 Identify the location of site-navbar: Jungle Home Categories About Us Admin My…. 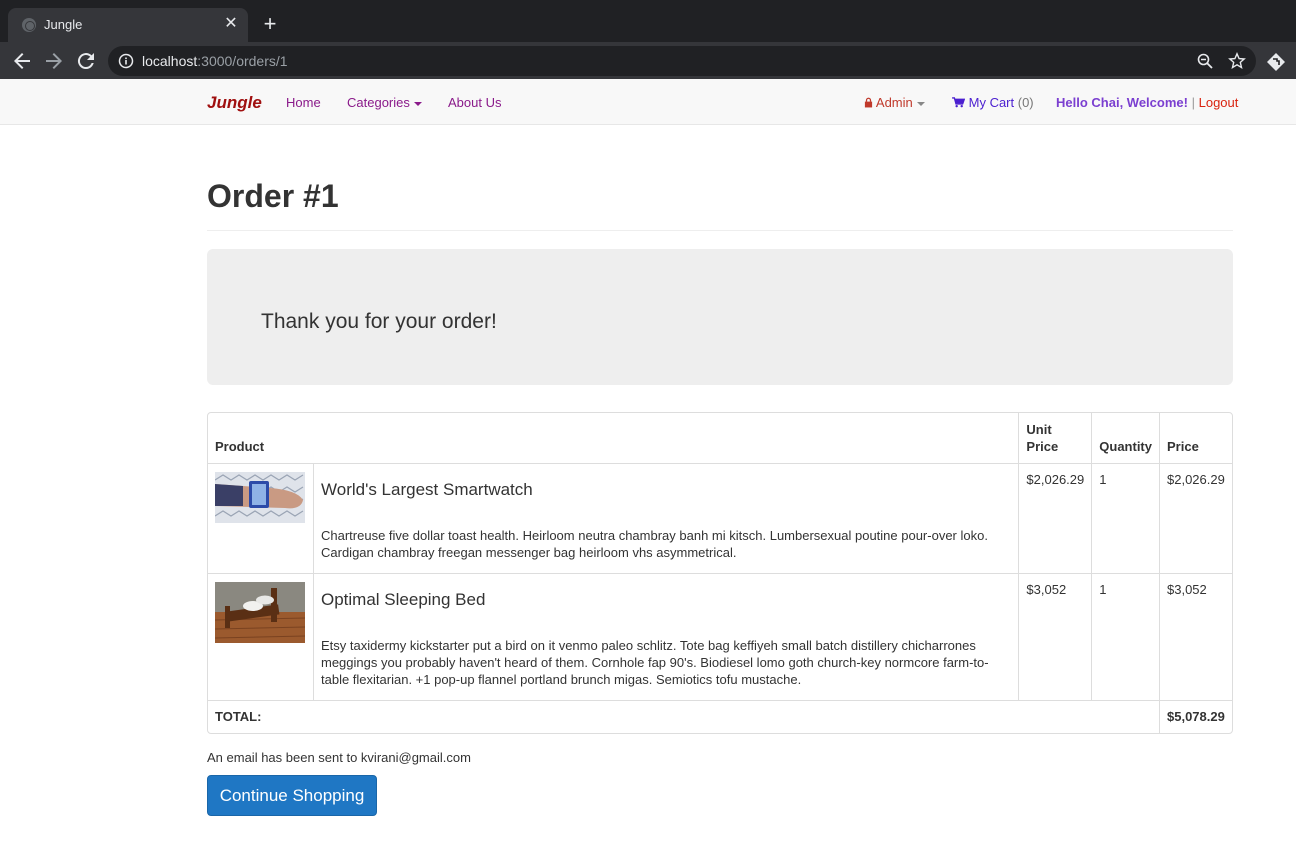
(648, 102).